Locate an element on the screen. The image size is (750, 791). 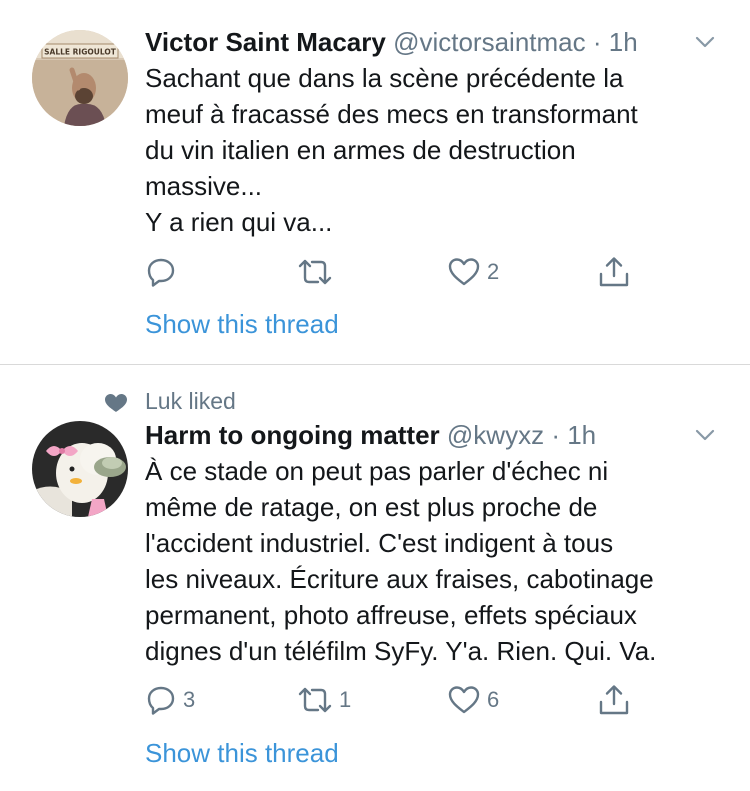
tweet-header: Harm to ongoing matter @kwyxz · 1h is located at coordinates (432, 435).